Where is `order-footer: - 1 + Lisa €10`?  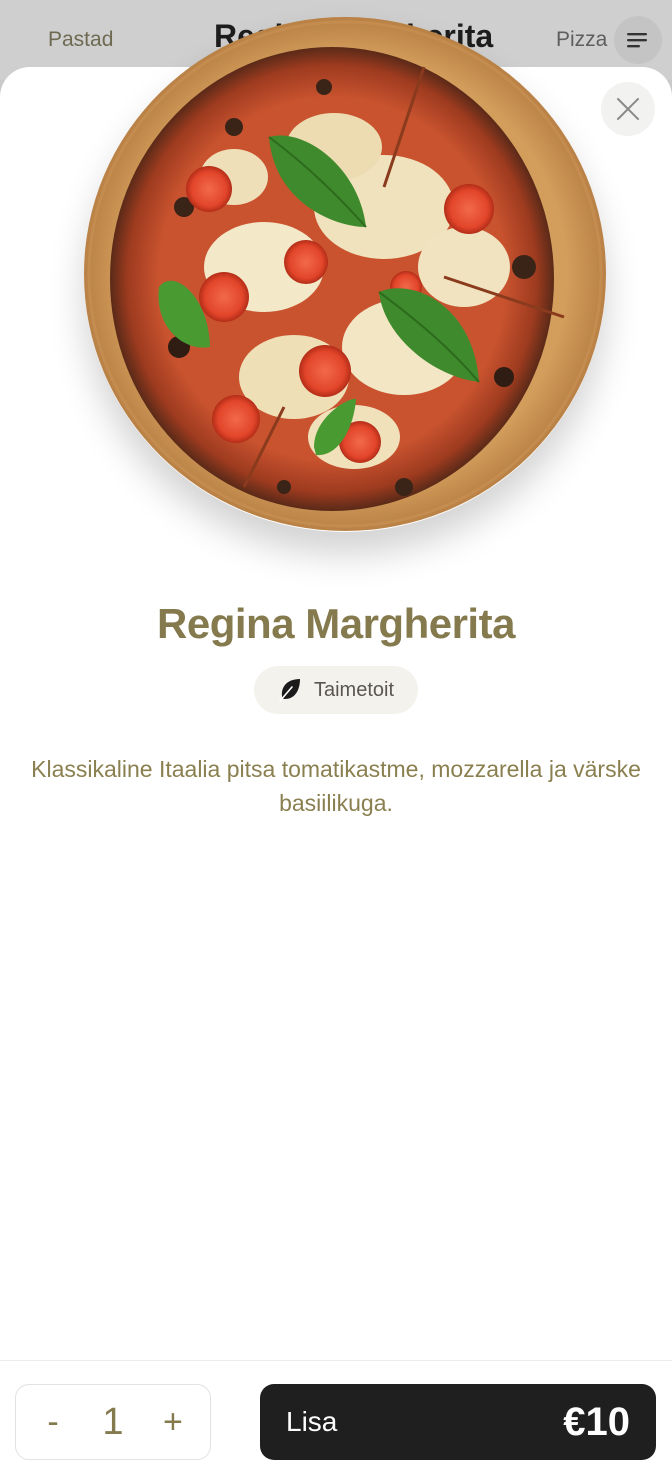 order-footer: - 1 + Lisa €10 is located at coordinates (336, 1415).